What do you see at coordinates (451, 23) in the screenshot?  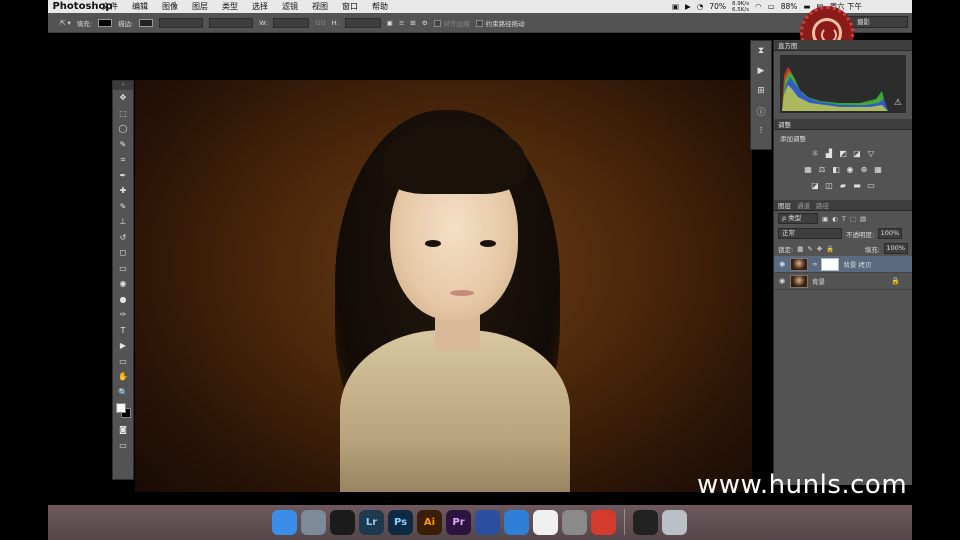 I see `align-edges-checkbox: 对齐边缘` at bounding box center [451, 23].